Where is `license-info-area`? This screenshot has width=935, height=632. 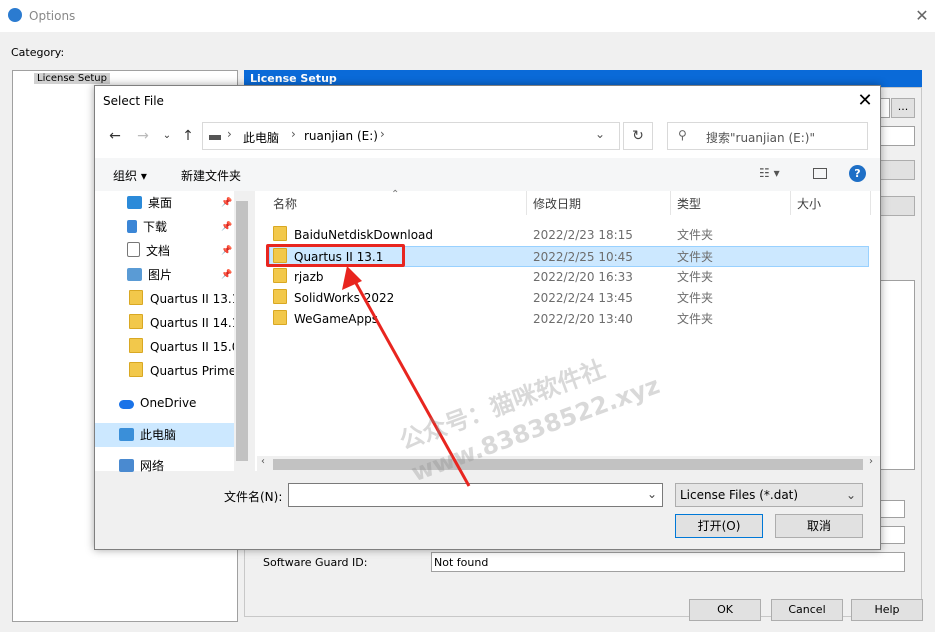
license-info-area is located at coordinates (897, 375).